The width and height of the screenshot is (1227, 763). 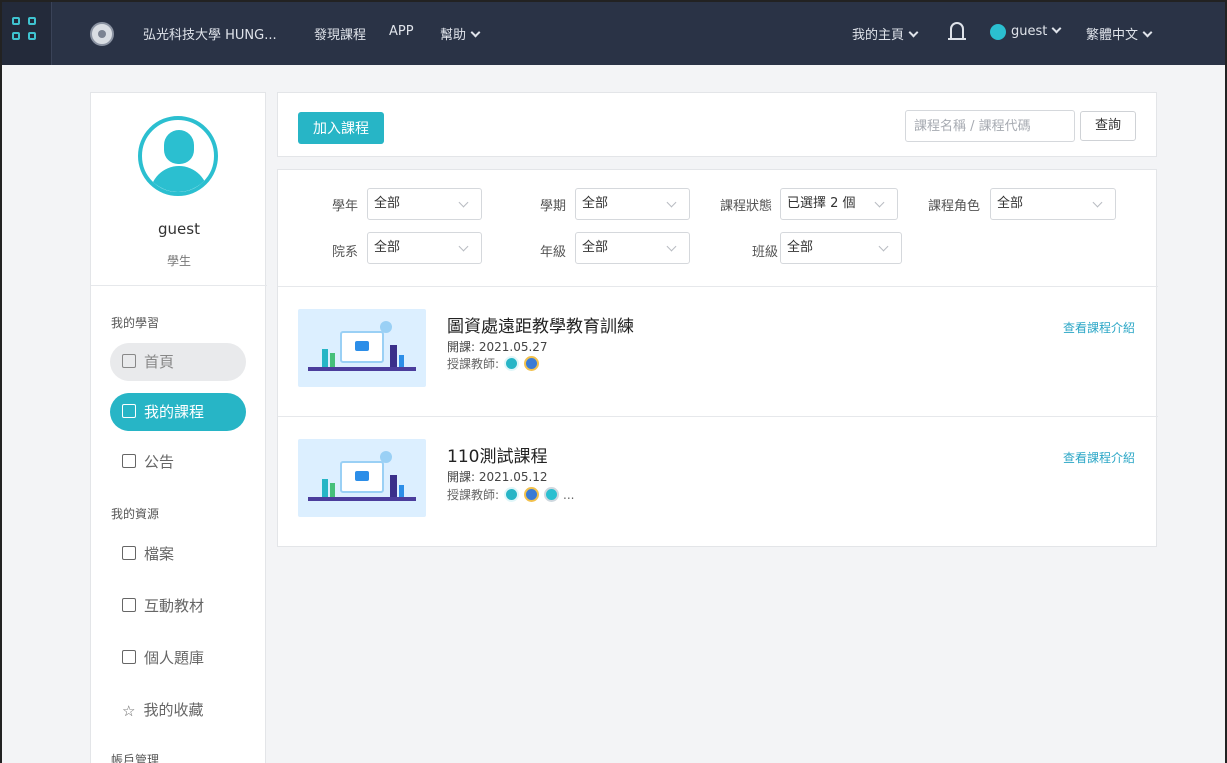 I want to click on user-menu: guest, so click(x=1036, y=31).